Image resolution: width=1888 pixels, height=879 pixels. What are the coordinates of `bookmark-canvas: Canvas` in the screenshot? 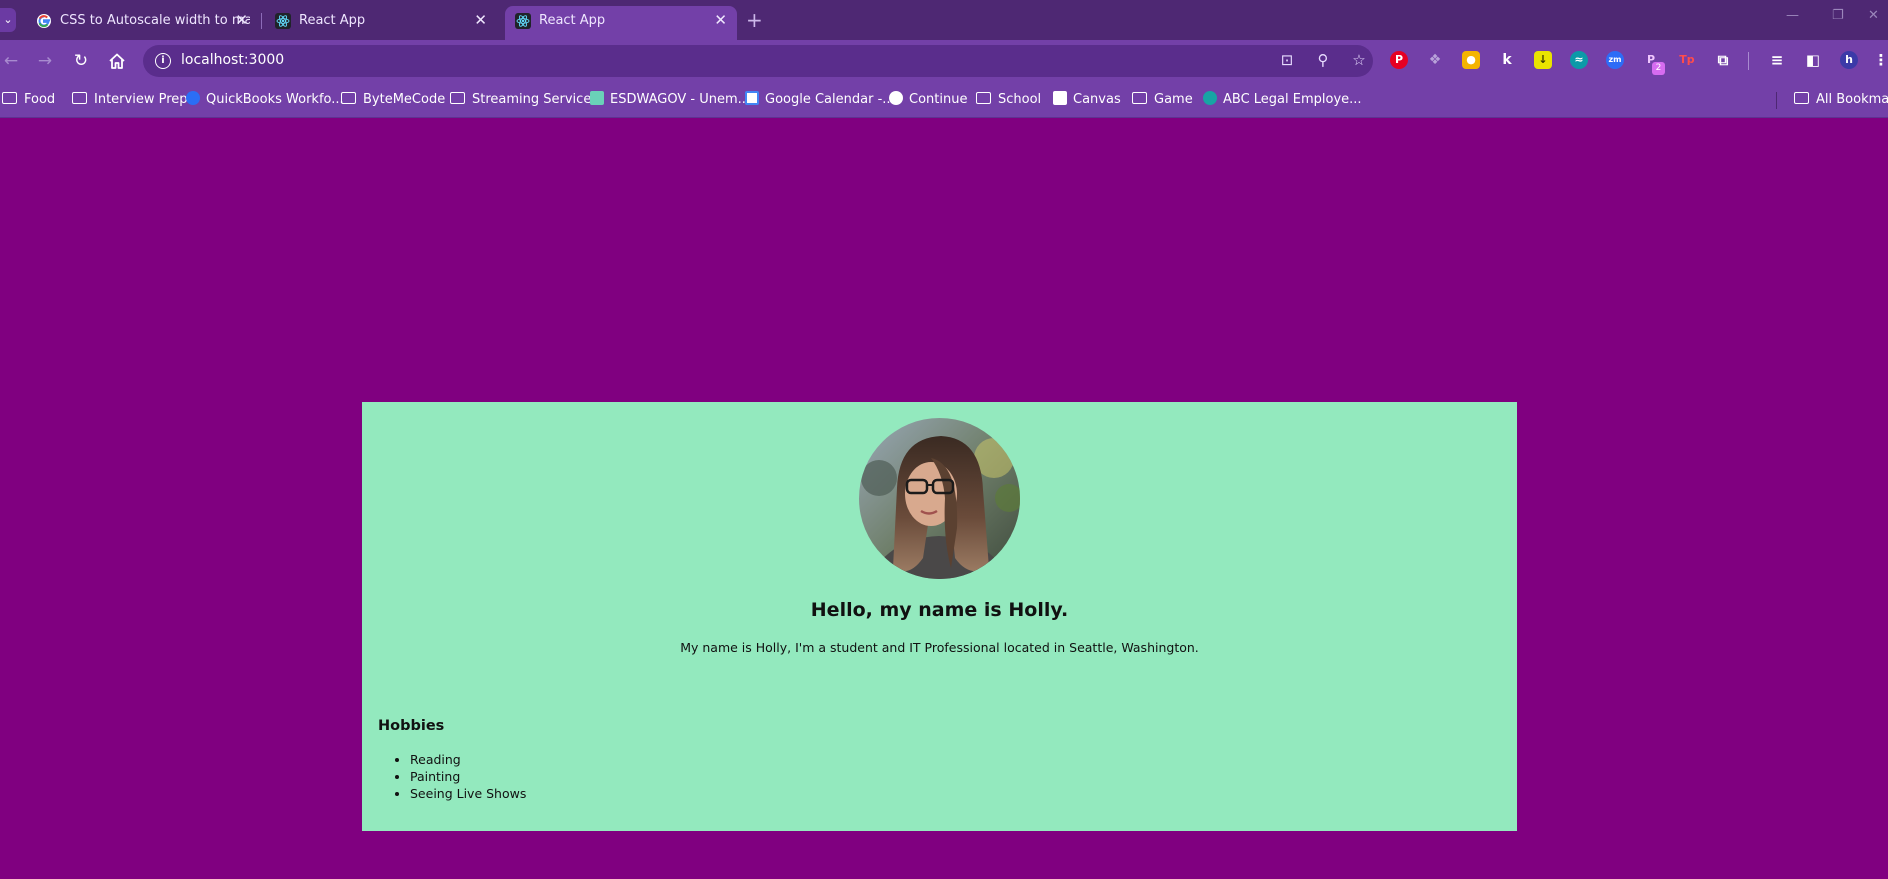 It's located at (1087, 100).